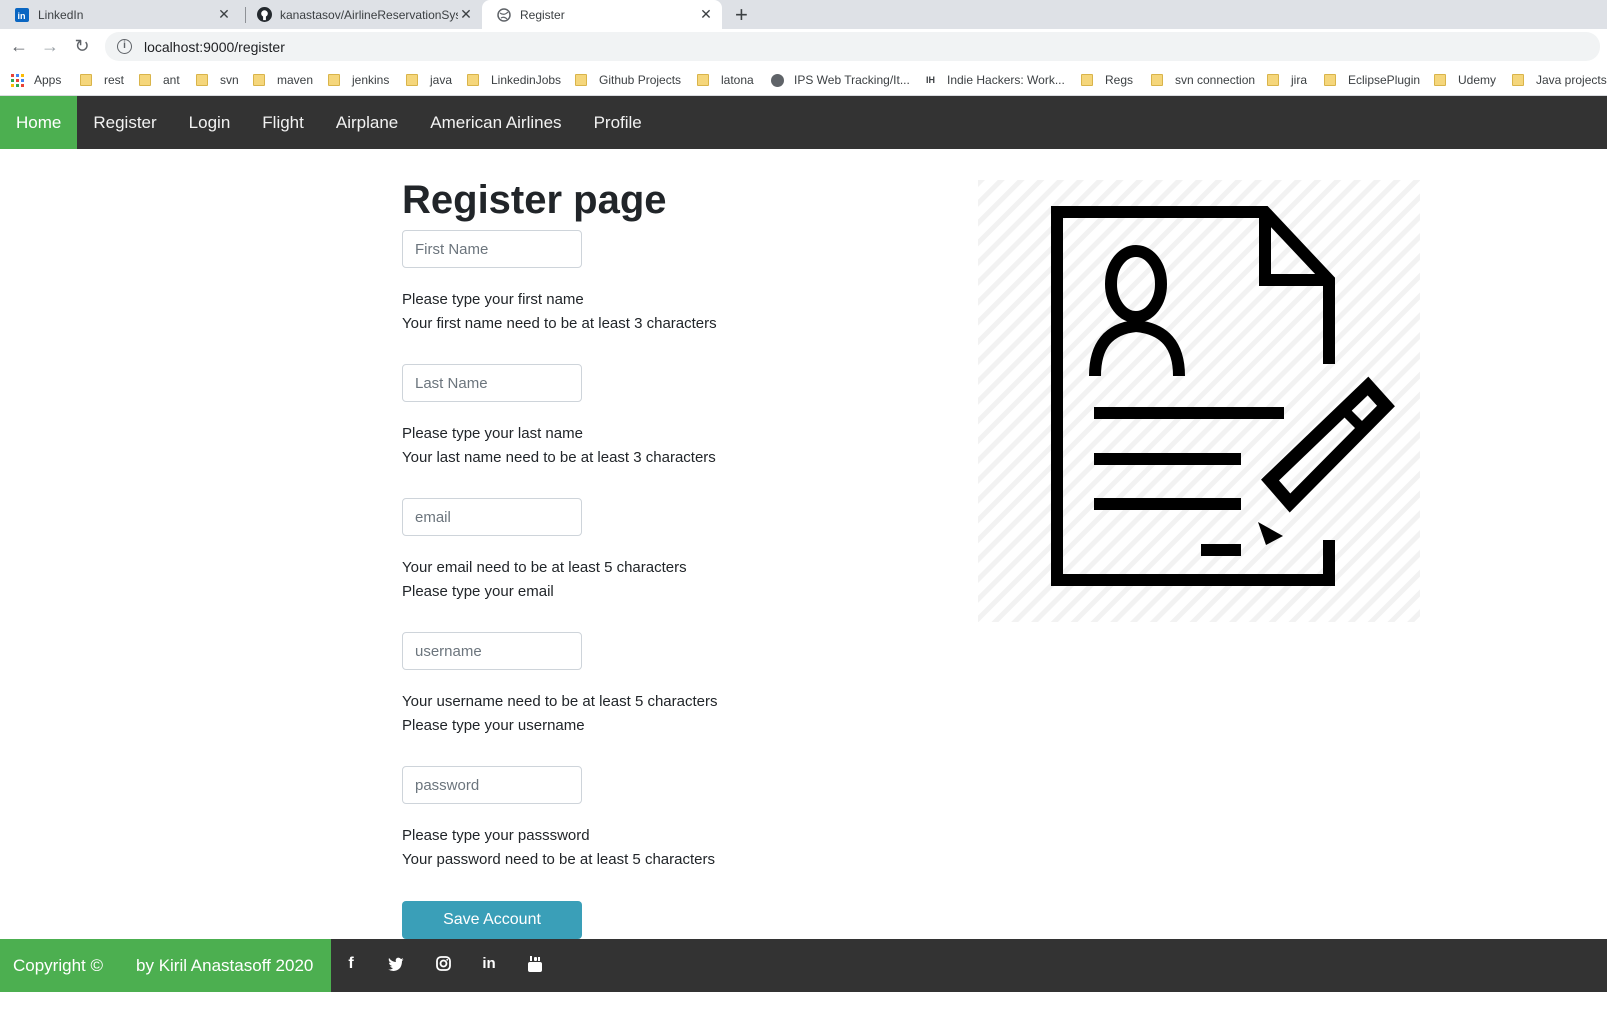 This screenshot has height=1021, width=1607. Describe the element at coordinates (1215, 80) in the screenshot. I see `bookmark-label: svn connection` at that location.